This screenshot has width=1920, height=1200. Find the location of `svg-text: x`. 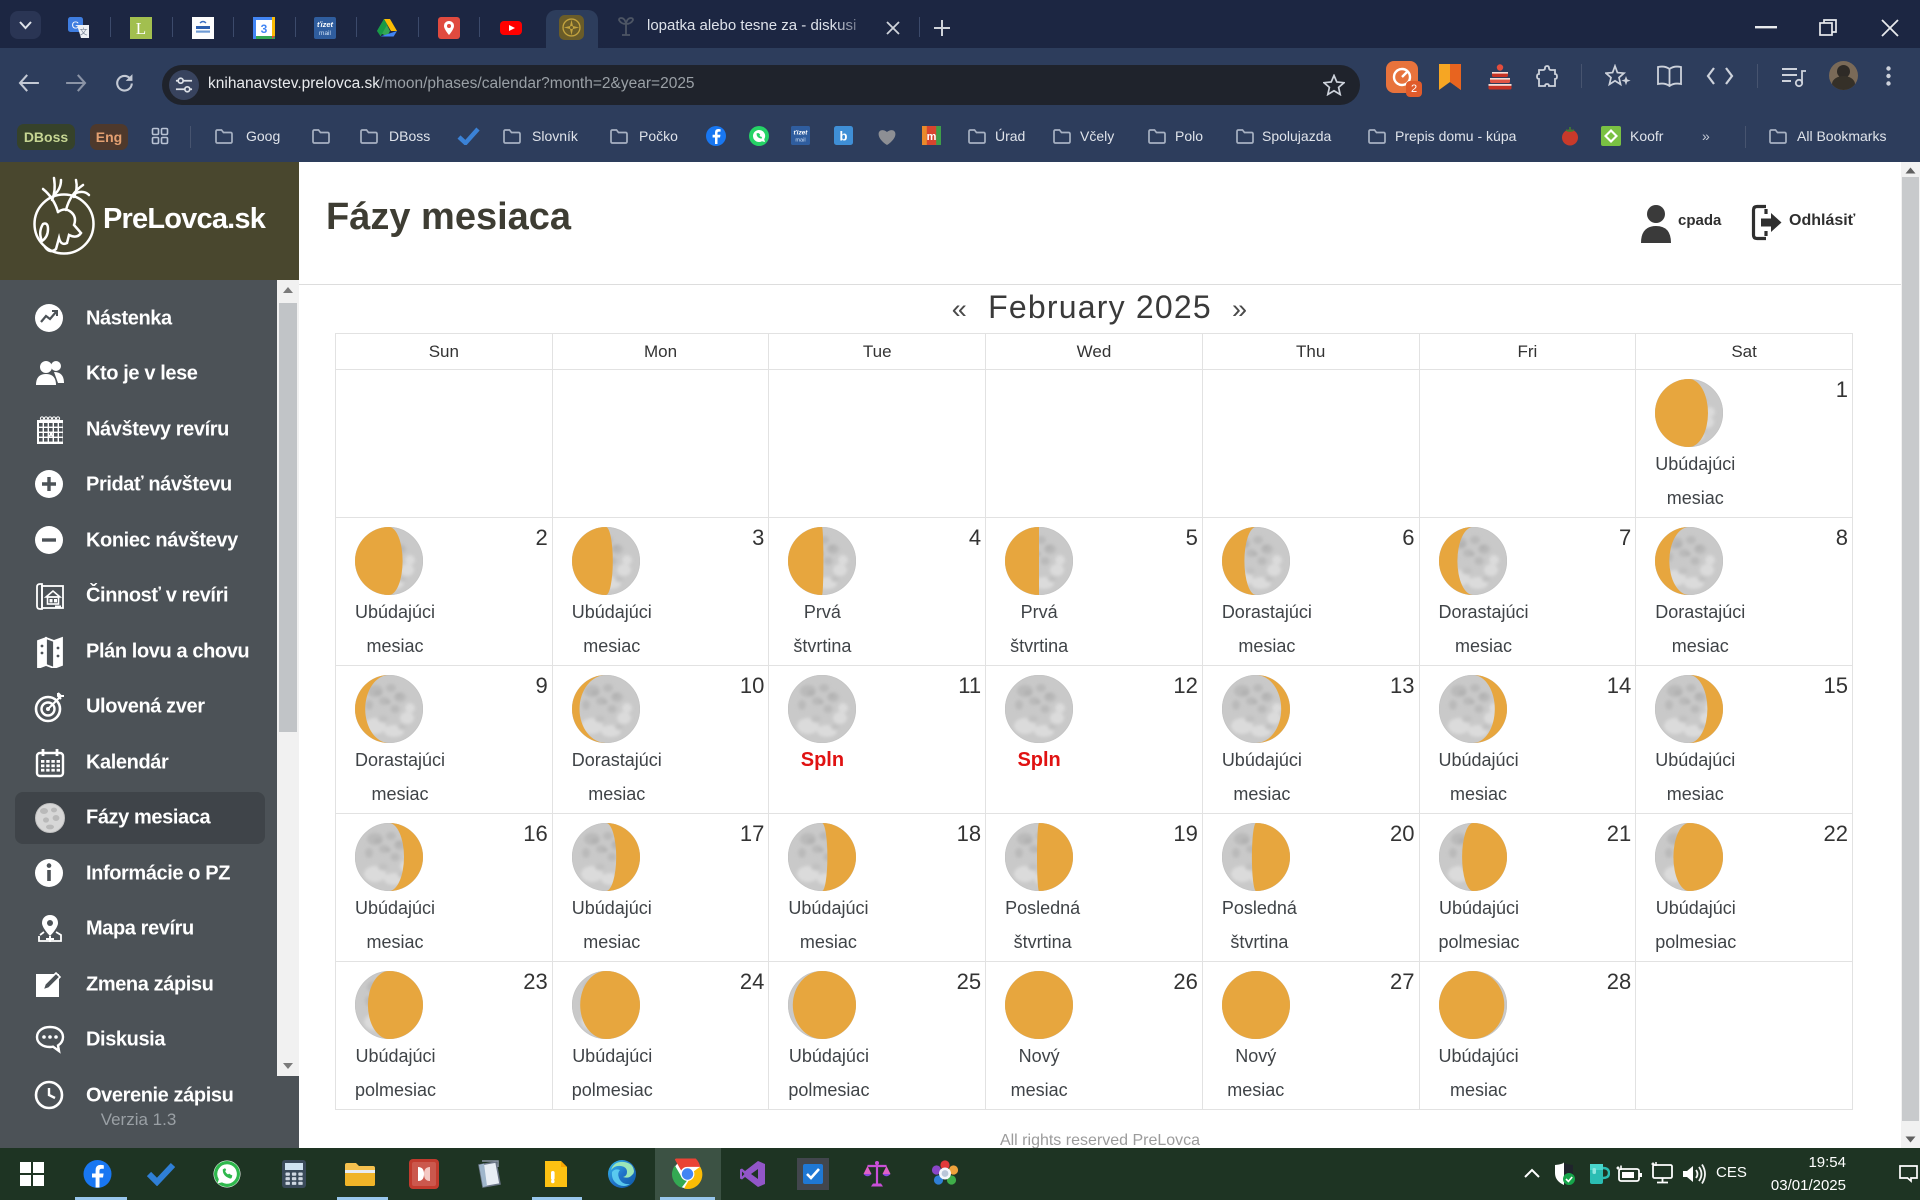

svg-text: x is located at coordinates (51, 434).